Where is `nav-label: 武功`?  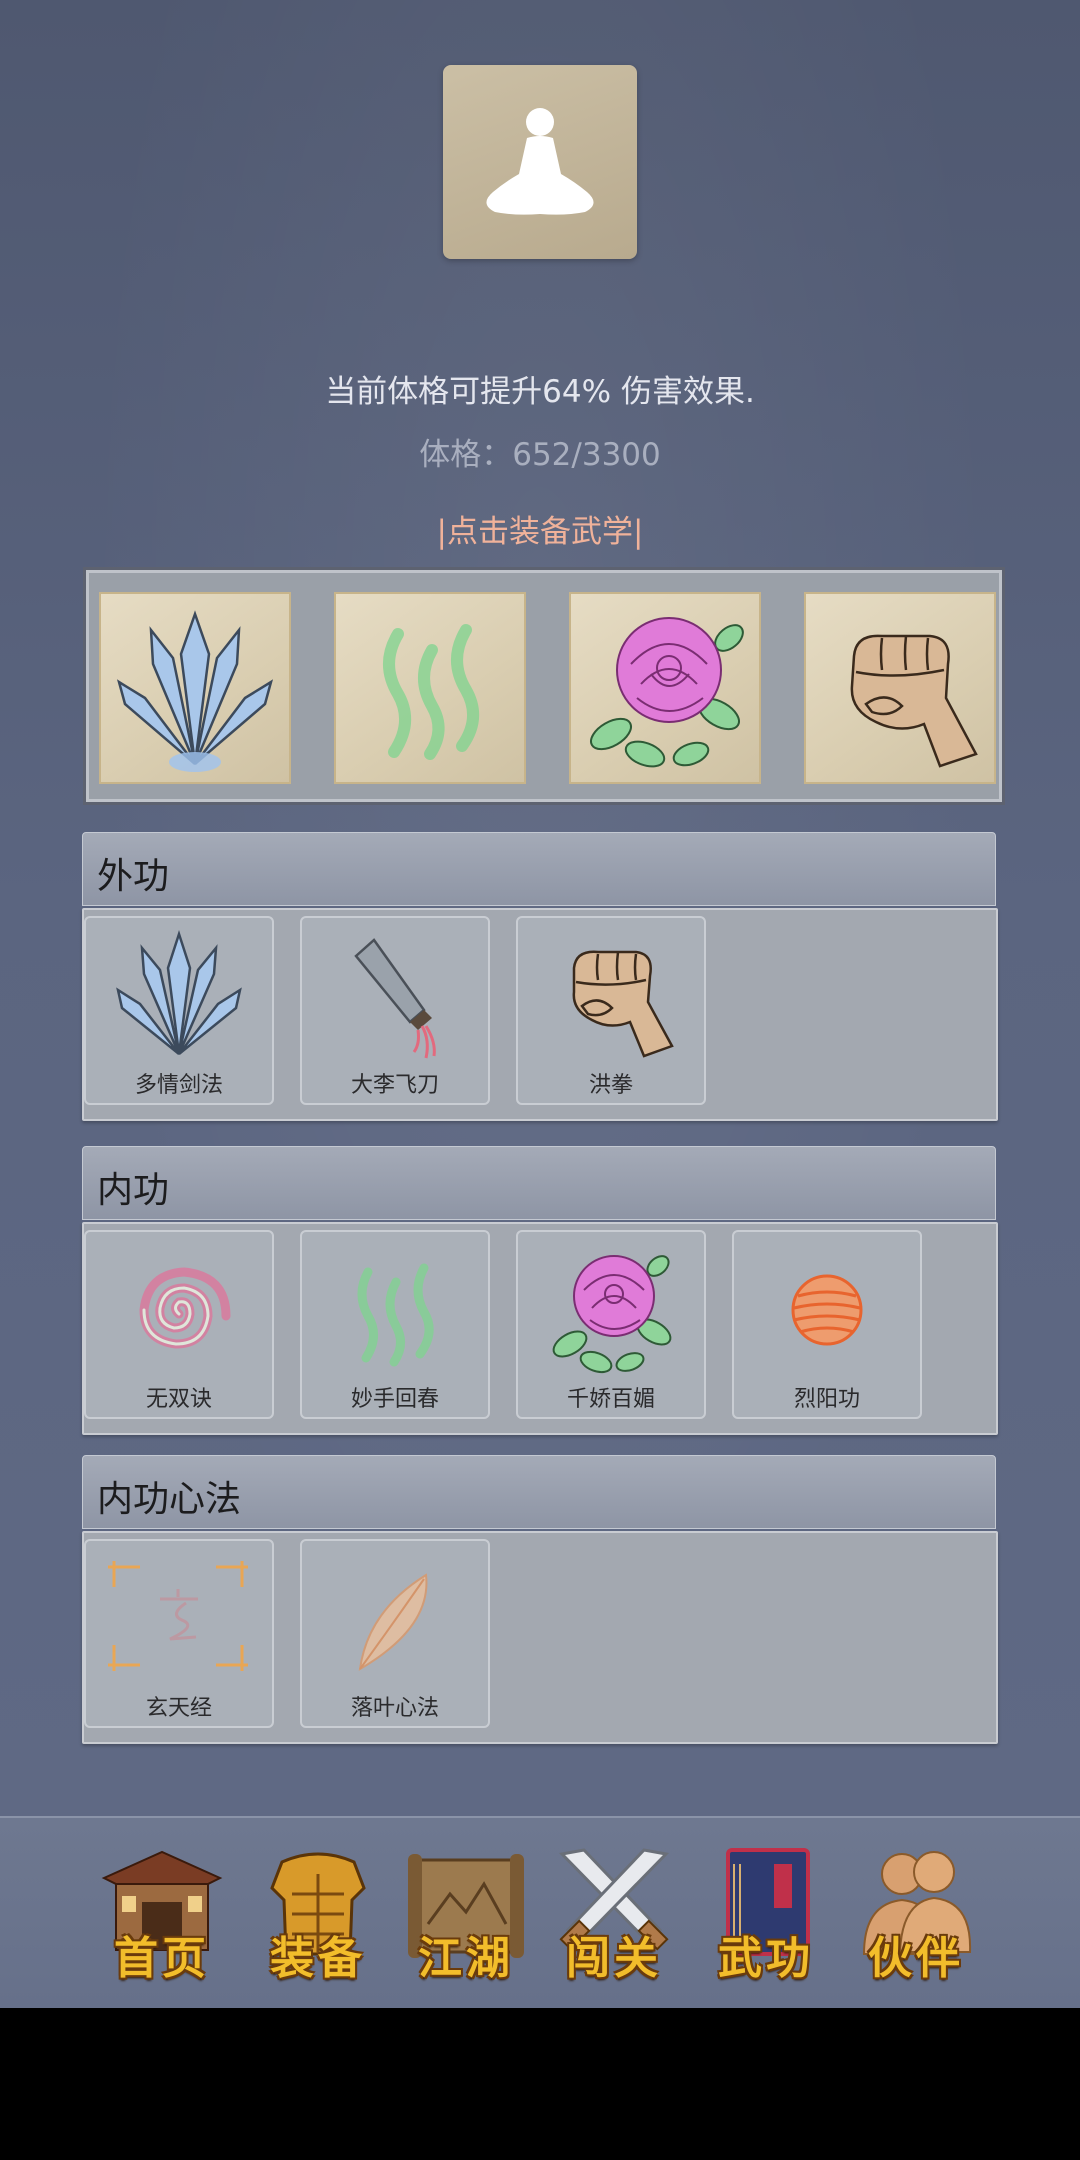 nav-label: 武功 is located at coordinates (766, 1958).